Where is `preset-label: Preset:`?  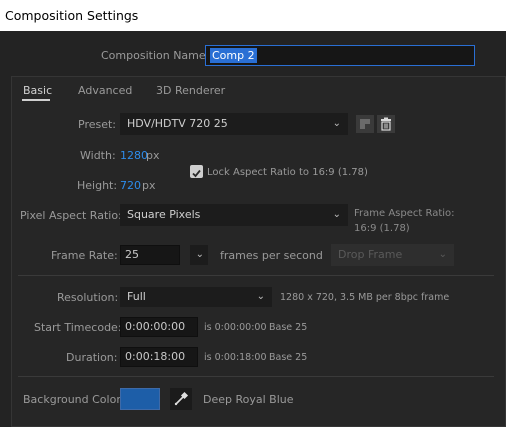 preset-label: Preset: is located at coordinates (97, 124).